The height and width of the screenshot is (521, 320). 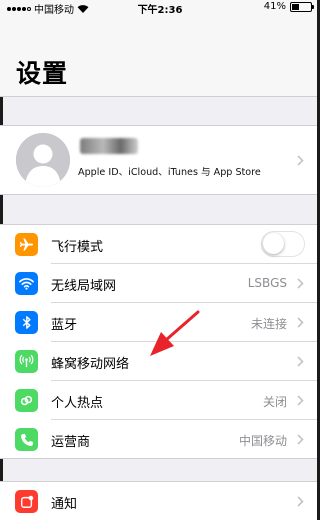 I want to click on personal-hotspot-value: 关闭, so click(x=274, y=402).